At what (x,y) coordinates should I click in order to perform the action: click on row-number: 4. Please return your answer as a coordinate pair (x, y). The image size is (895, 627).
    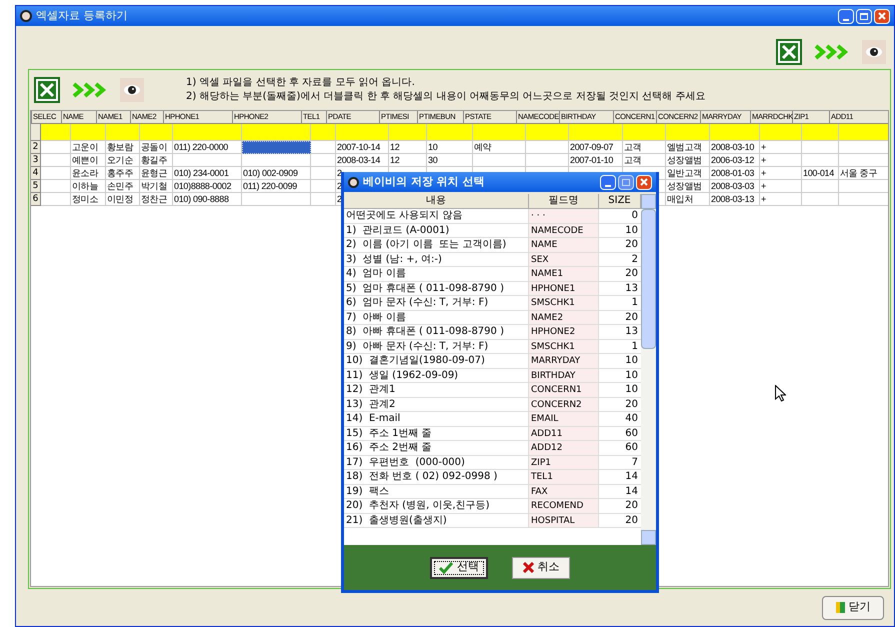
    Looking at the image, I should click on (36, 173).